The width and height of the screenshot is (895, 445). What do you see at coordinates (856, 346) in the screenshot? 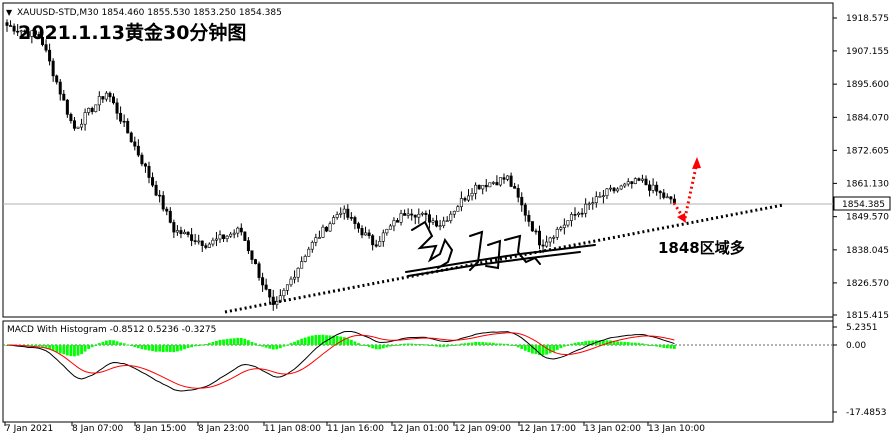
I see `macd-tick-label: 0.00` at bounding box center [856, 346].